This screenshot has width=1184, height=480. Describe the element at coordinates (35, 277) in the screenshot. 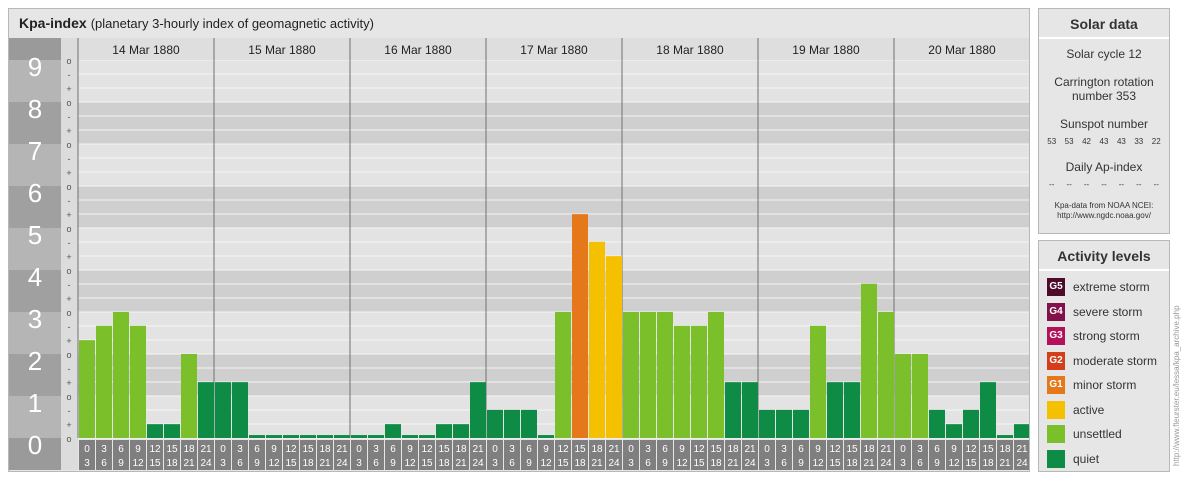

I see `y-tick-label: 4` at that location.